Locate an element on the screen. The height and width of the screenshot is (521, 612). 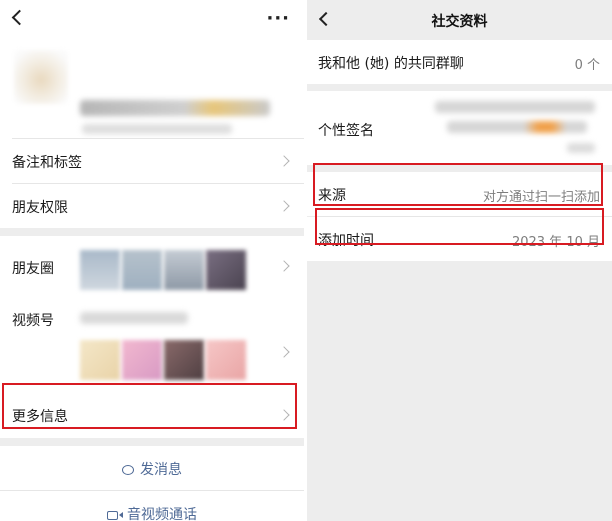
channel-thumbnails is located at coordinates (163, 360).